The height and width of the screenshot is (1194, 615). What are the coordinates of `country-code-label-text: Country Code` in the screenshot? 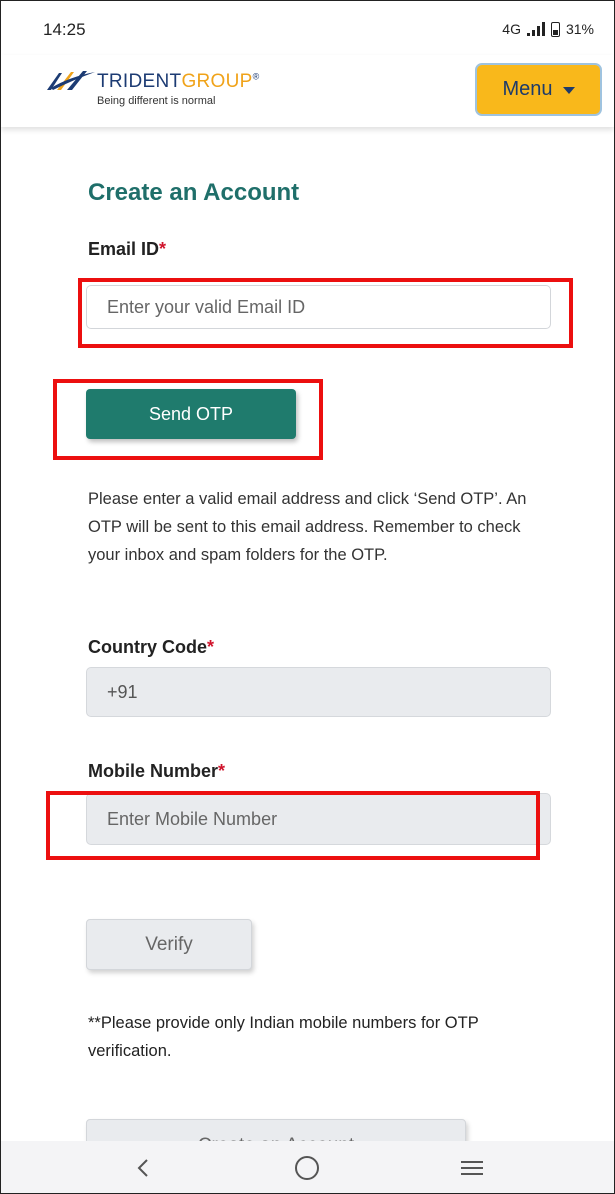 It's located at (147, 647).